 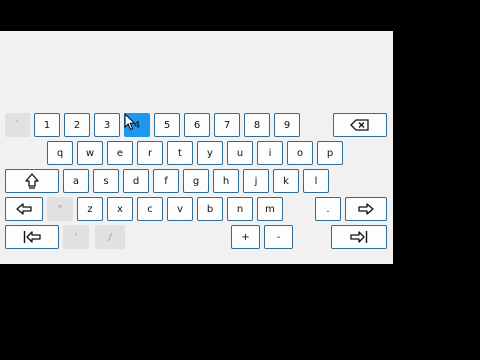 I want to click on shift-icon, so click(x=32, y=181).